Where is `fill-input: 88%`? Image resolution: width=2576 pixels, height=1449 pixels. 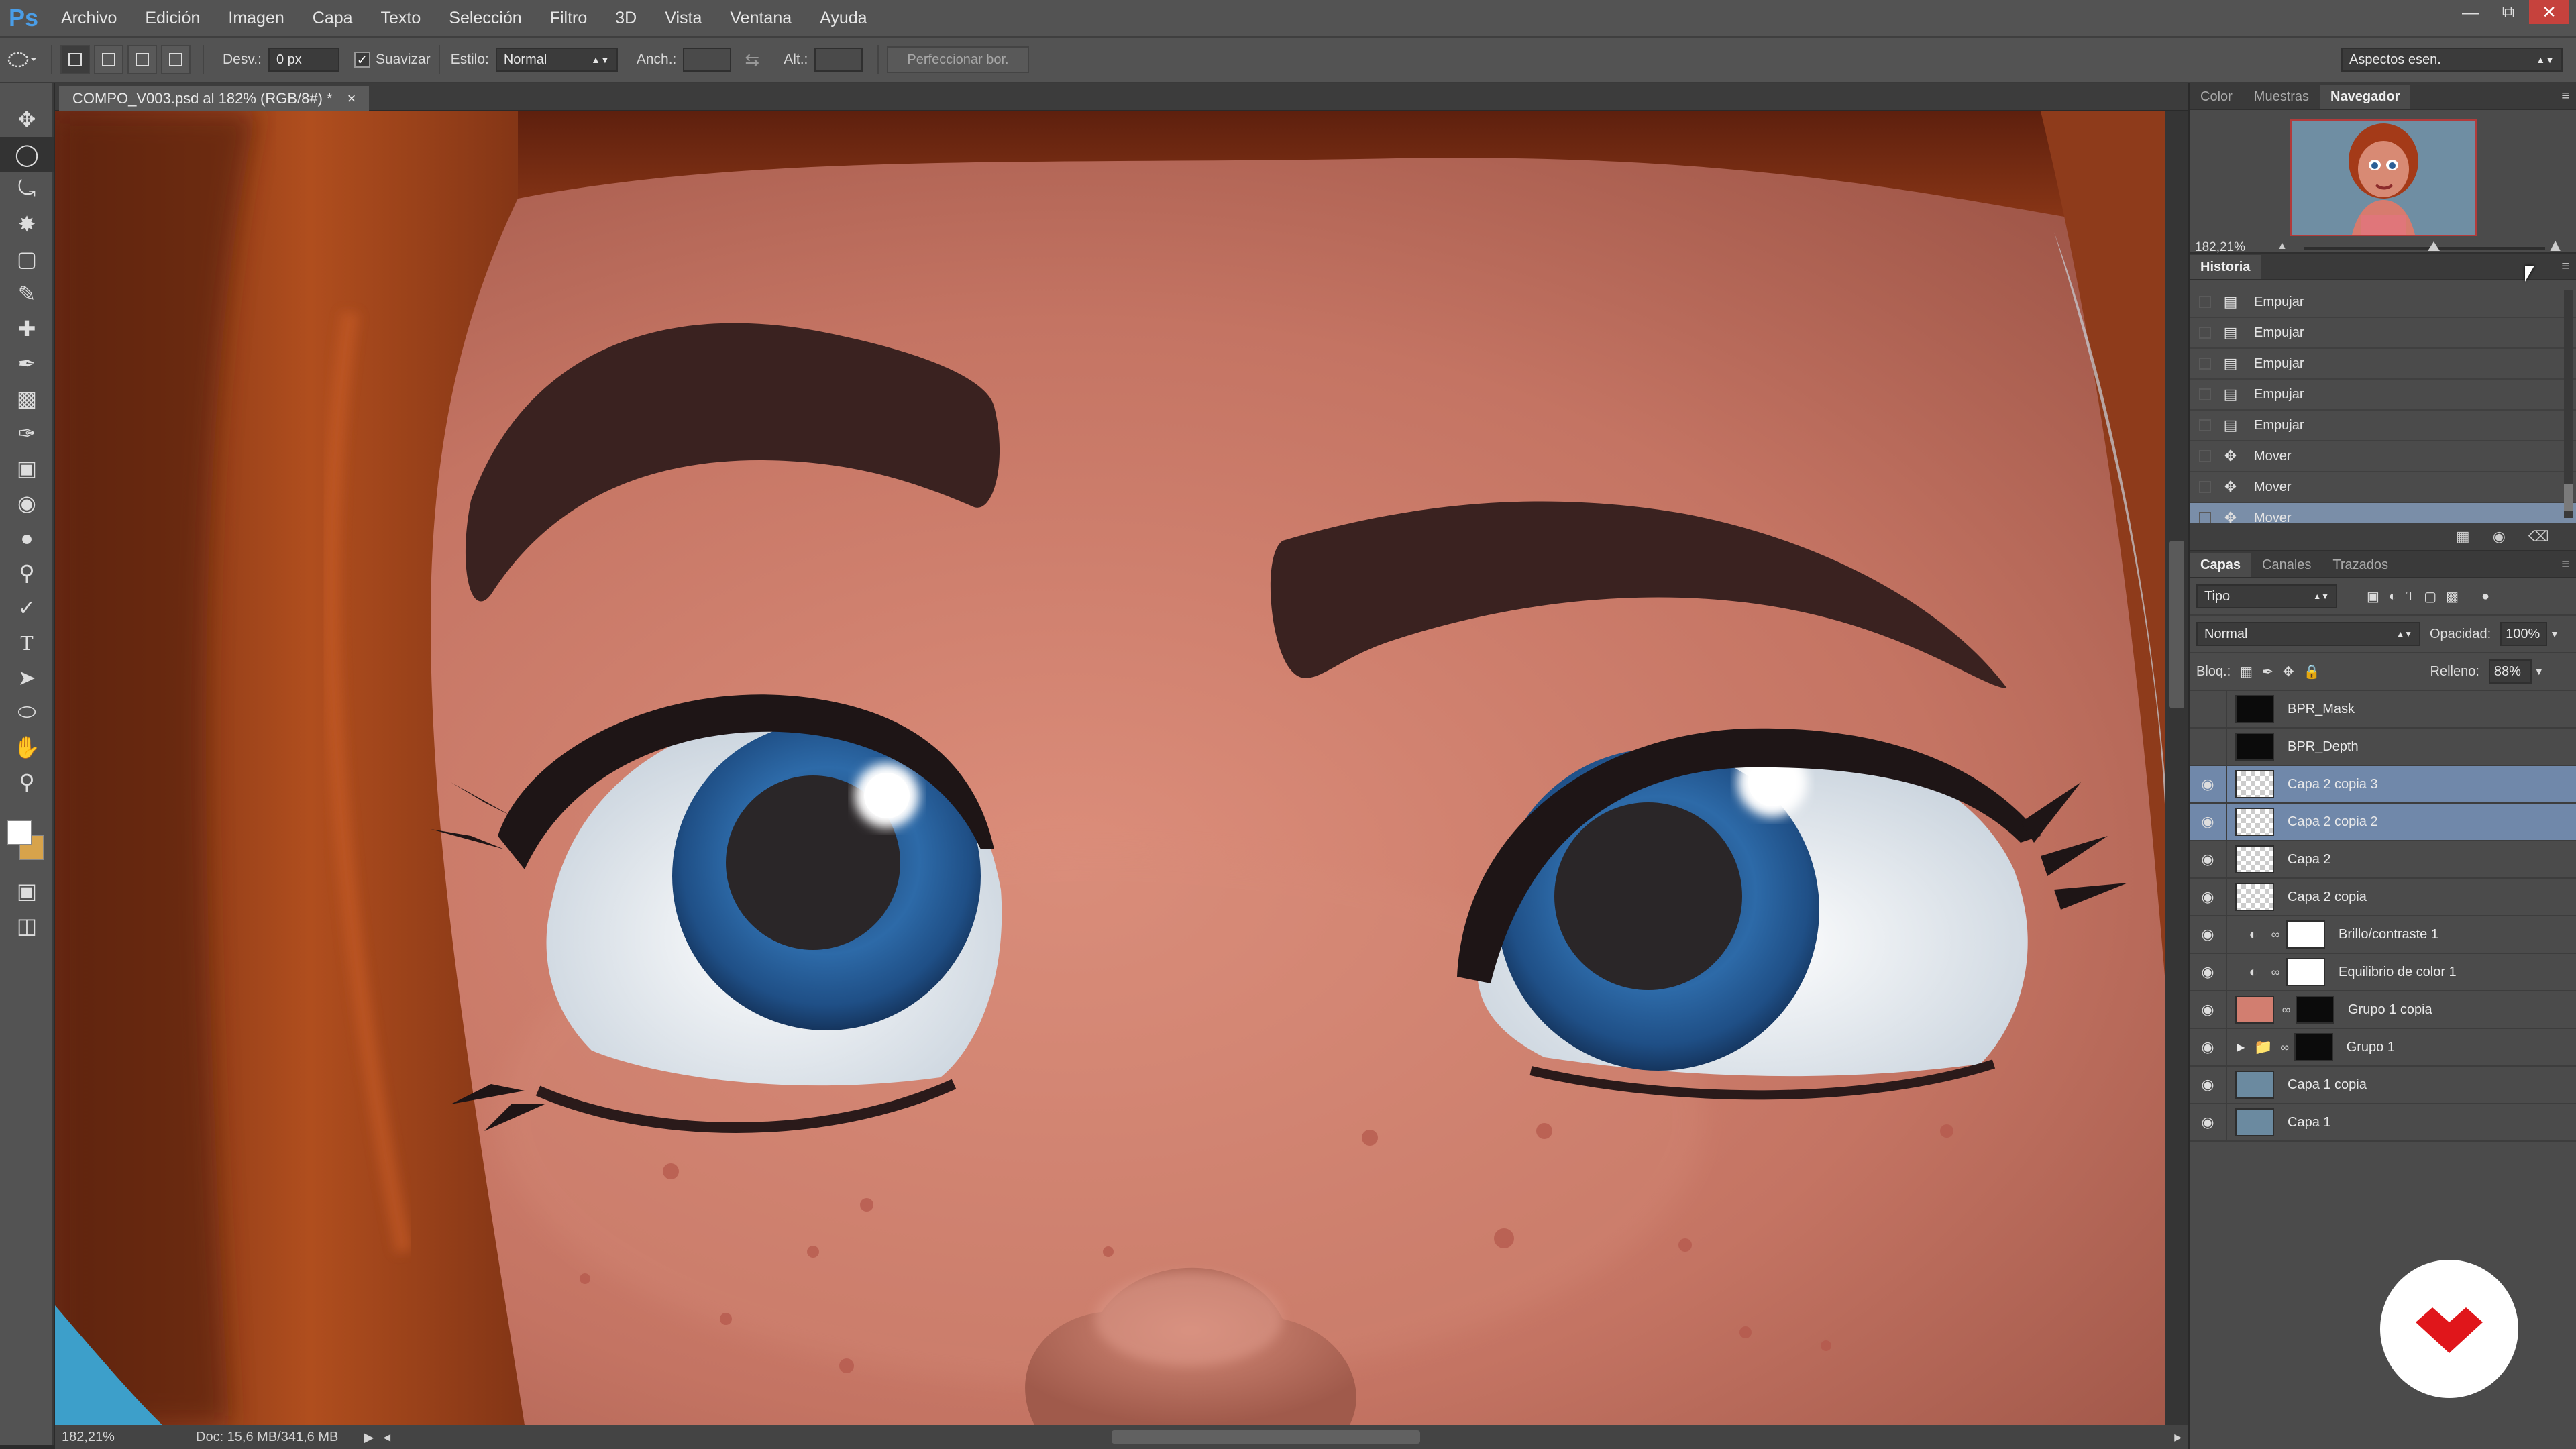
fill-input: 88% is located at coordinates (2510, 671).